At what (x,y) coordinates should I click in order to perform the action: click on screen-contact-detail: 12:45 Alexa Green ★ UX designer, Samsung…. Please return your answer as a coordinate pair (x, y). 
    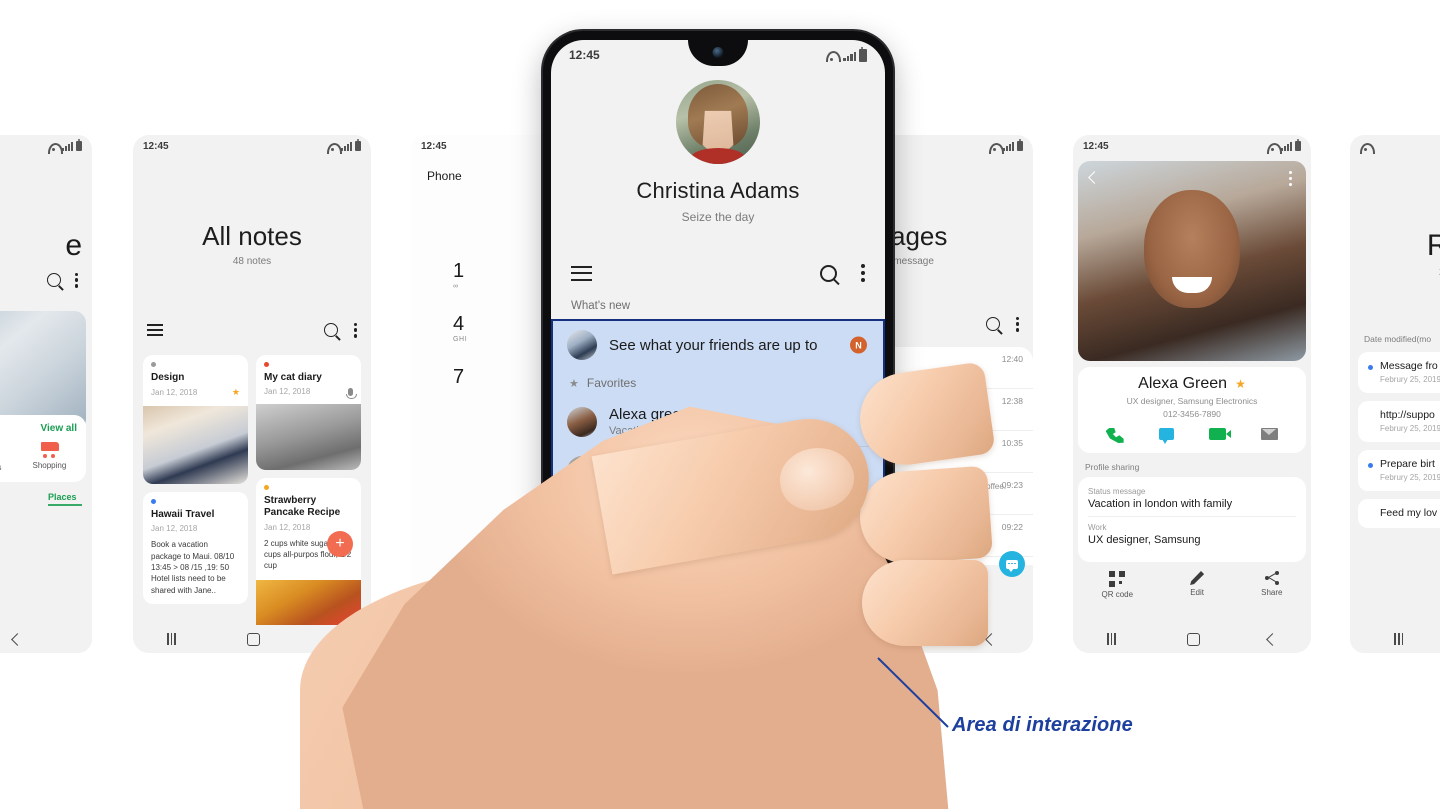
    Looking at the image, I should click on (1192, 394).